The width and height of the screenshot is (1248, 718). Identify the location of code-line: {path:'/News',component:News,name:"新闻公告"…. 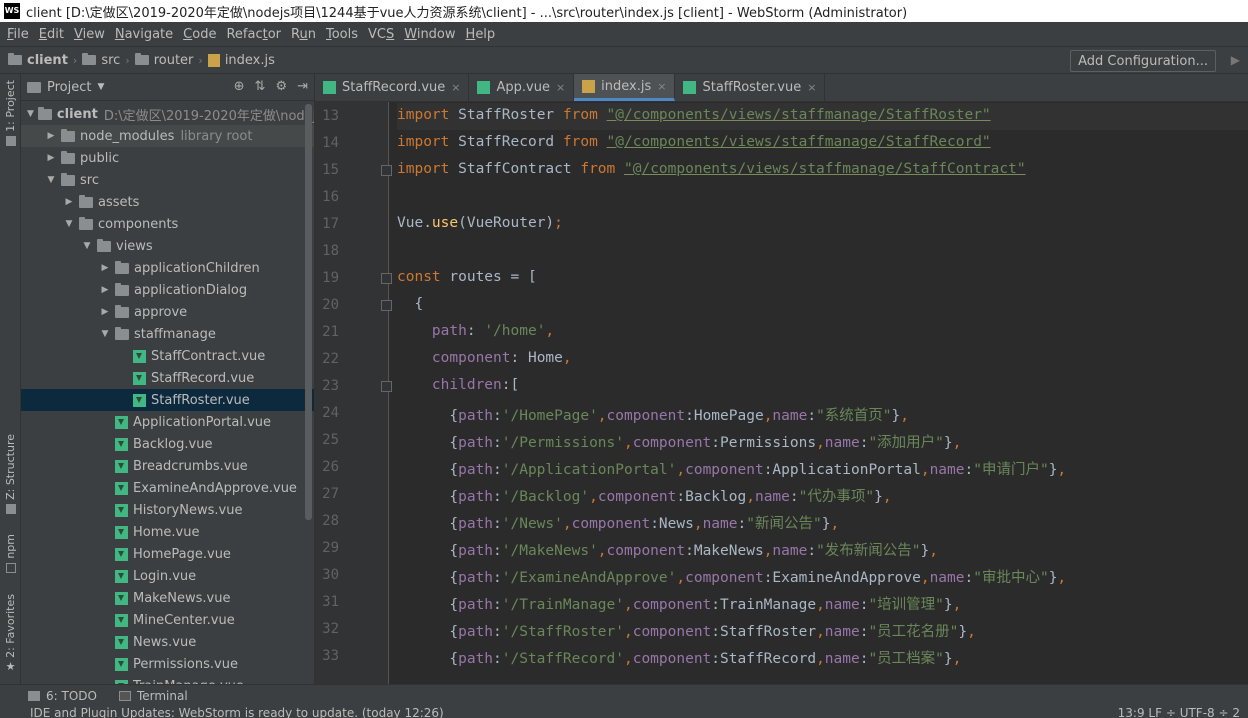
(618, 522).